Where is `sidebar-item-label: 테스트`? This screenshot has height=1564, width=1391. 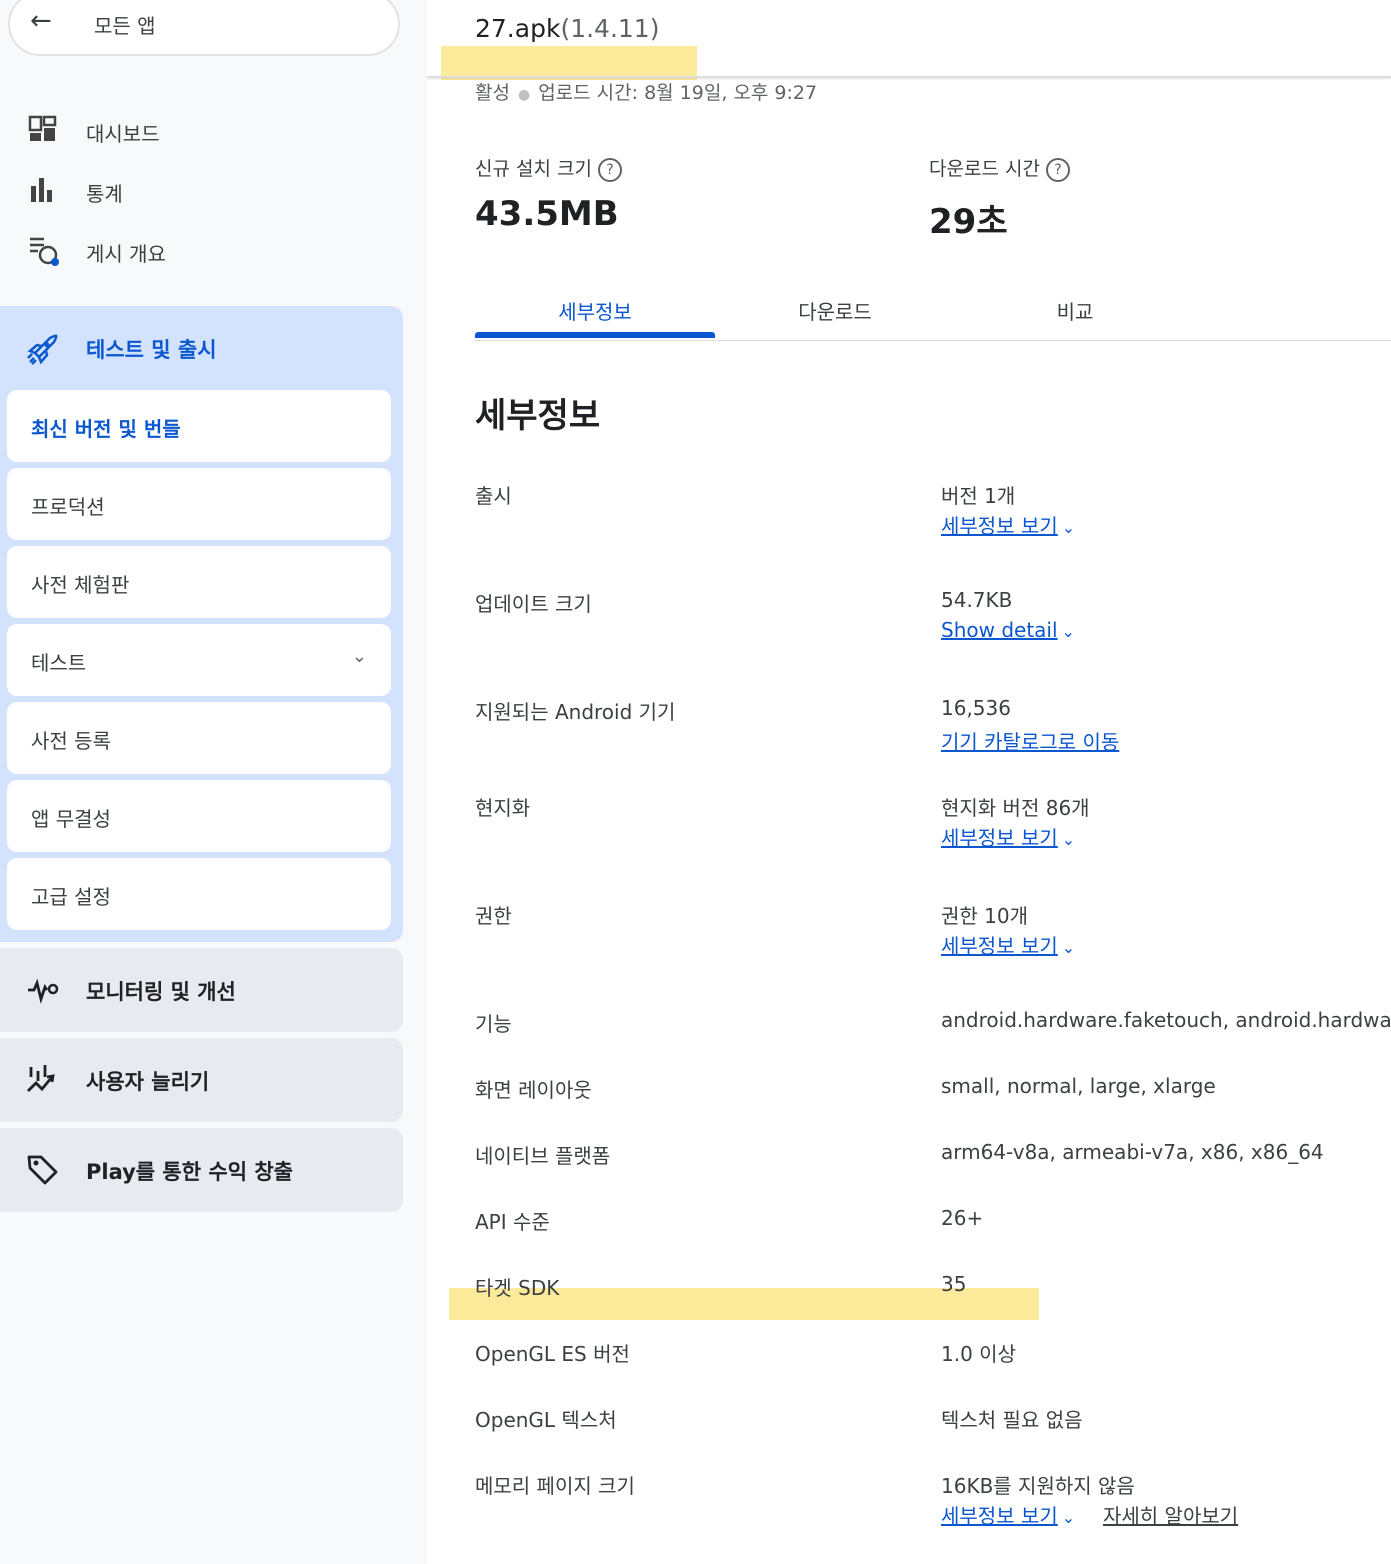
sidebar-item-label: 테스트 is located at coordinates (59, 663).